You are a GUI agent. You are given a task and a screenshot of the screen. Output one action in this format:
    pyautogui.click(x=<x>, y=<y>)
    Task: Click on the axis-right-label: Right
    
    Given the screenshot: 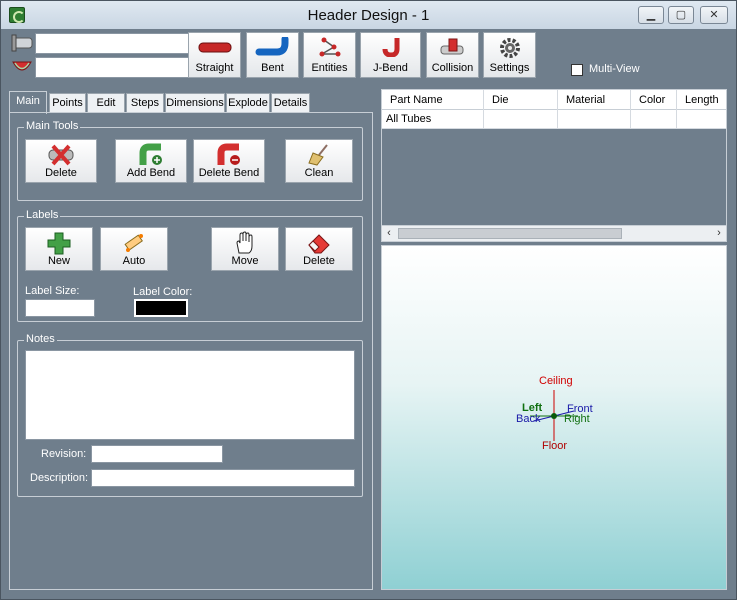 What is the action you would take?
    pyautogui.click(x=577, y=419)
    